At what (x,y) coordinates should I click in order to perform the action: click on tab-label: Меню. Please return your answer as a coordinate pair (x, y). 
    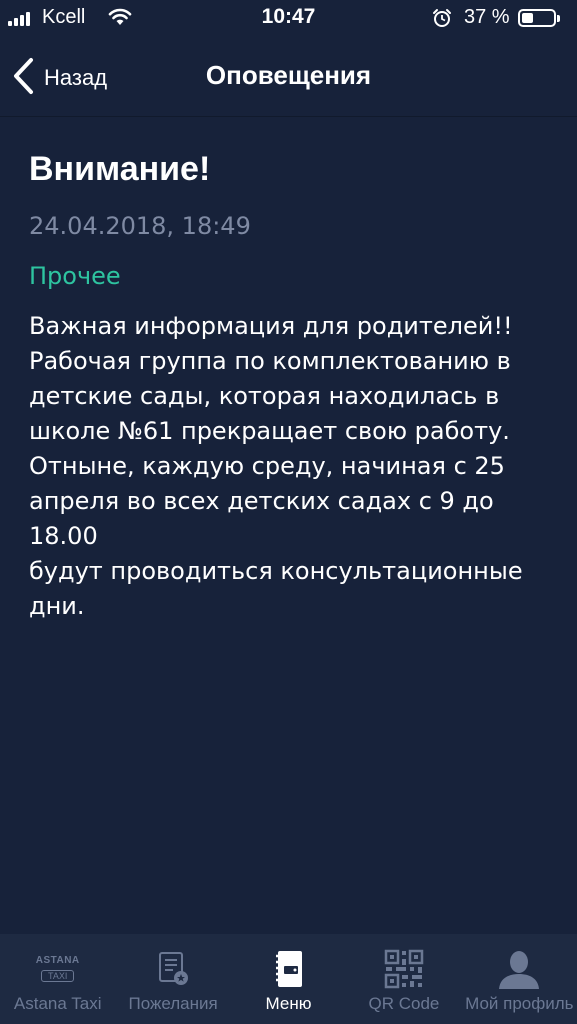
    Looking at the image, I should click on (288, 1003).